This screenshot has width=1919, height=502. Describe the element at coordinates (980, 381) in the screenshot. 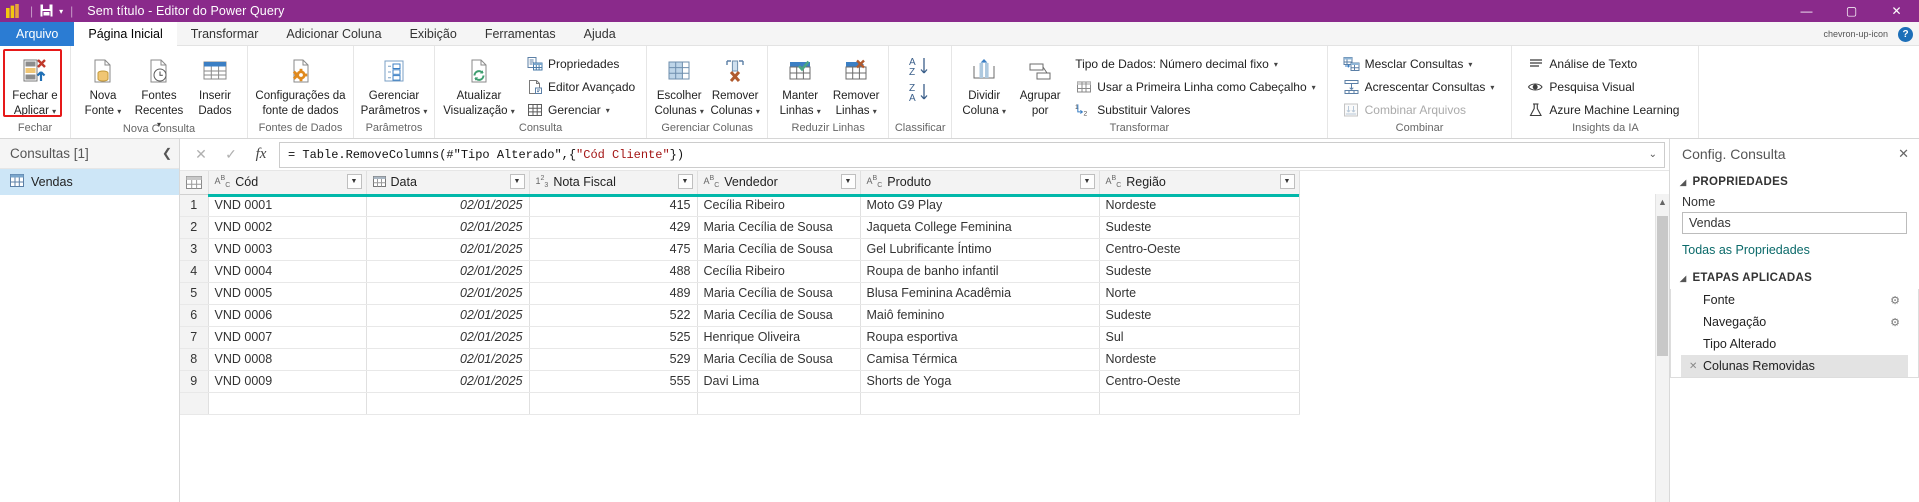

I see `cell-produto: Shorts de Yoga` at that location.